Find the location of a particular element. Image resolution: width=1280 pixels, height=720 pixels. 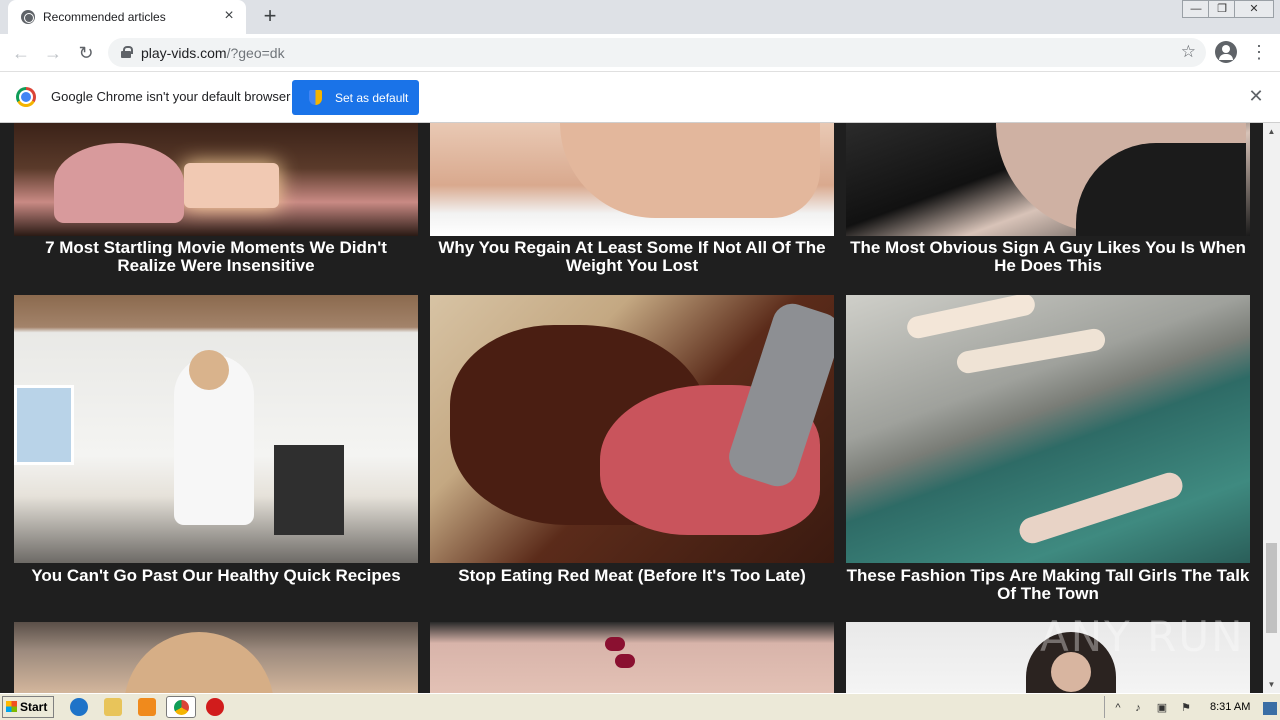

lock-icon is located at coordinates (127, 52).